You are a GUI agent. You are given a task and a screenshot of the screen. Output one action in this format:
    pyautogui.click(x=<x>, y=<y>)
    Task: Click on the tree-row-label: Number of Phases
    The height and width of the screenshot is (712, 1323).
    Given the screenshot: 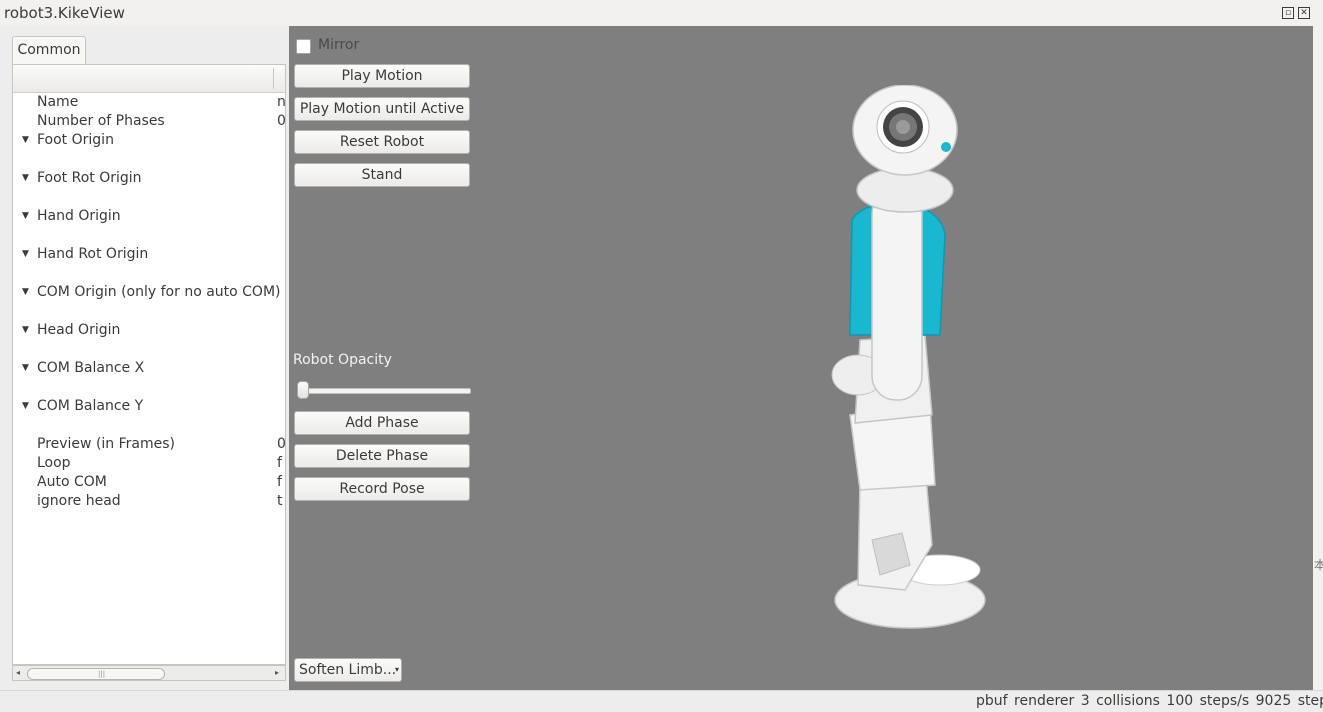 What is the action you would take?
    pyautogui.click(x=101, y=121)
    